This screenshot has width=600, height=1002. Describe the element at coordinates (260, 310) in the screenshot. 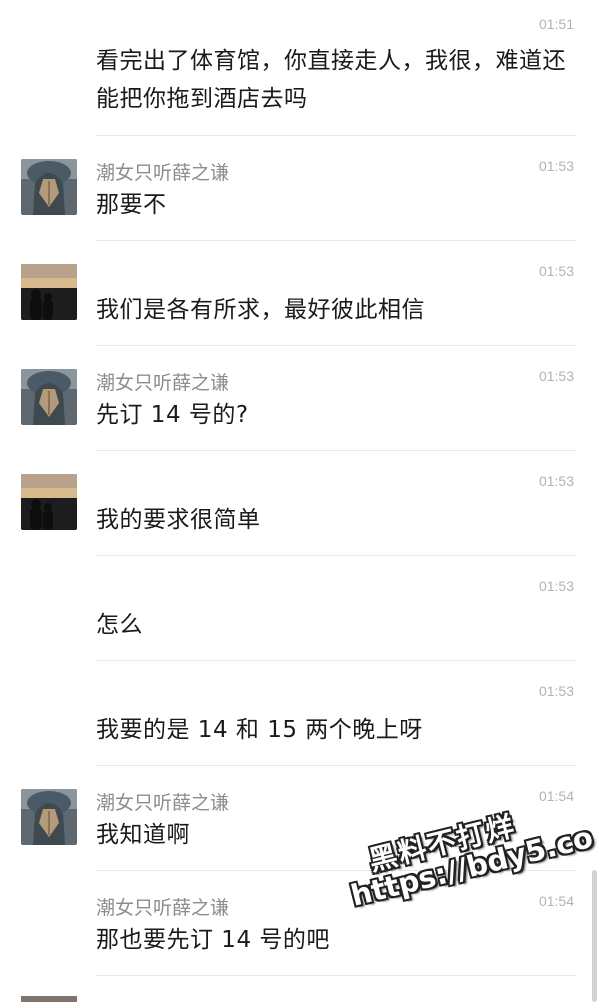

I see `message-text: 我们是各有所求，最好彼此相信` at that location.